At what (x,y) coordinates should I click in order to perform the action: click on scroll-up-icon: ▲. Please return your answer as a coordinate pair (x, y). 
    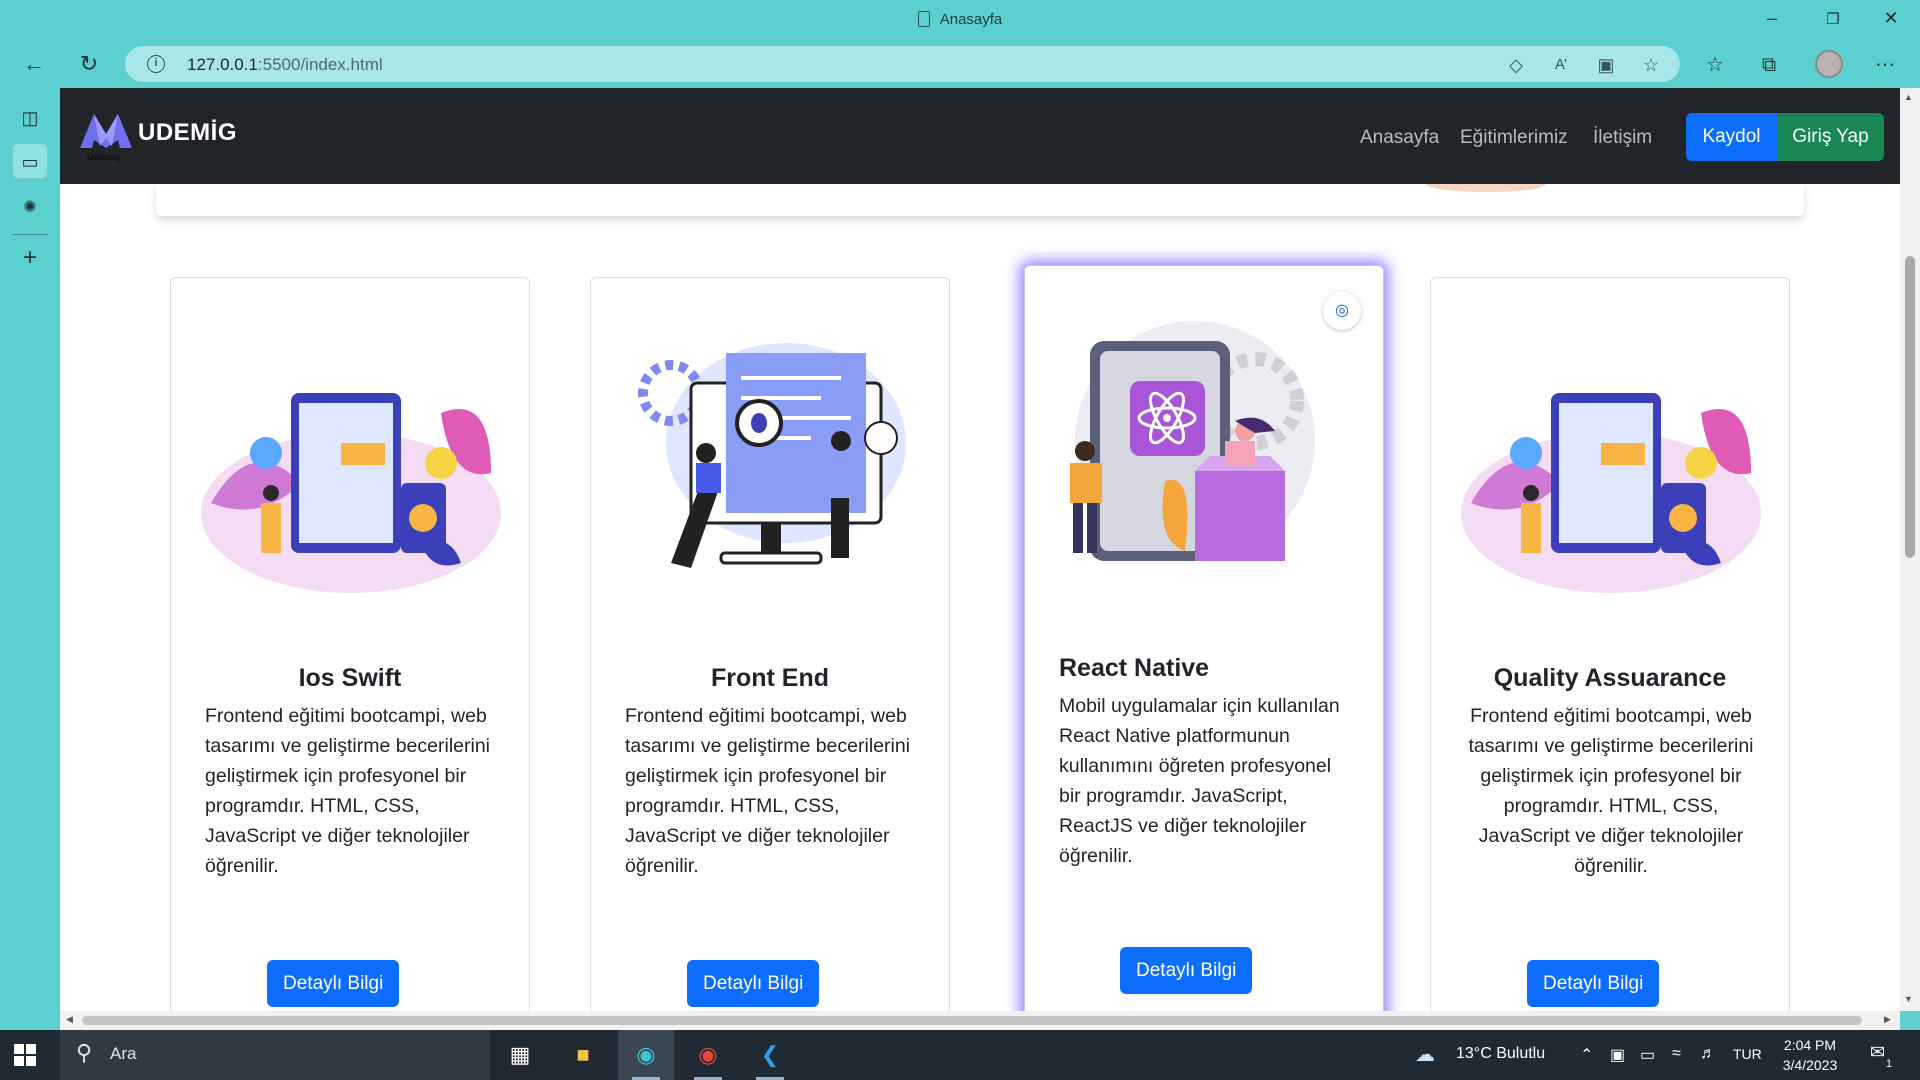
    Looking at the image, I should click on (1908, 97).